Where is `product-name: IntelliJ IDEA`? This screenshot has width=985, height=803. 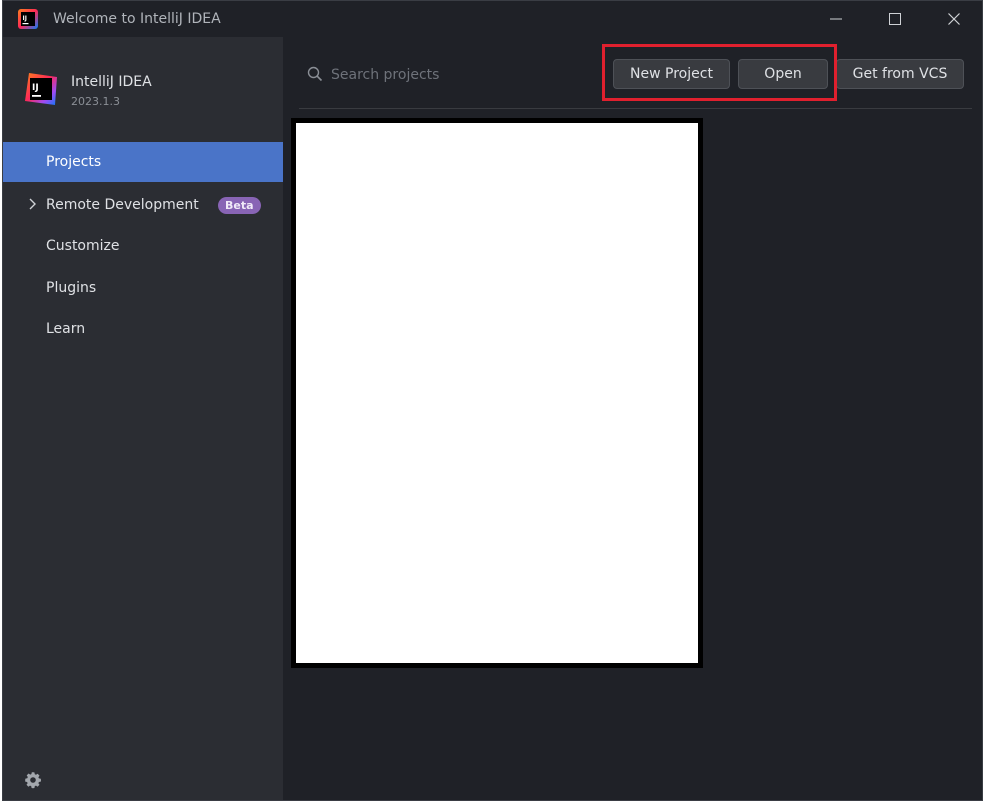 product-name: IntelliJ IDEA is located at coordinates (111, 82).